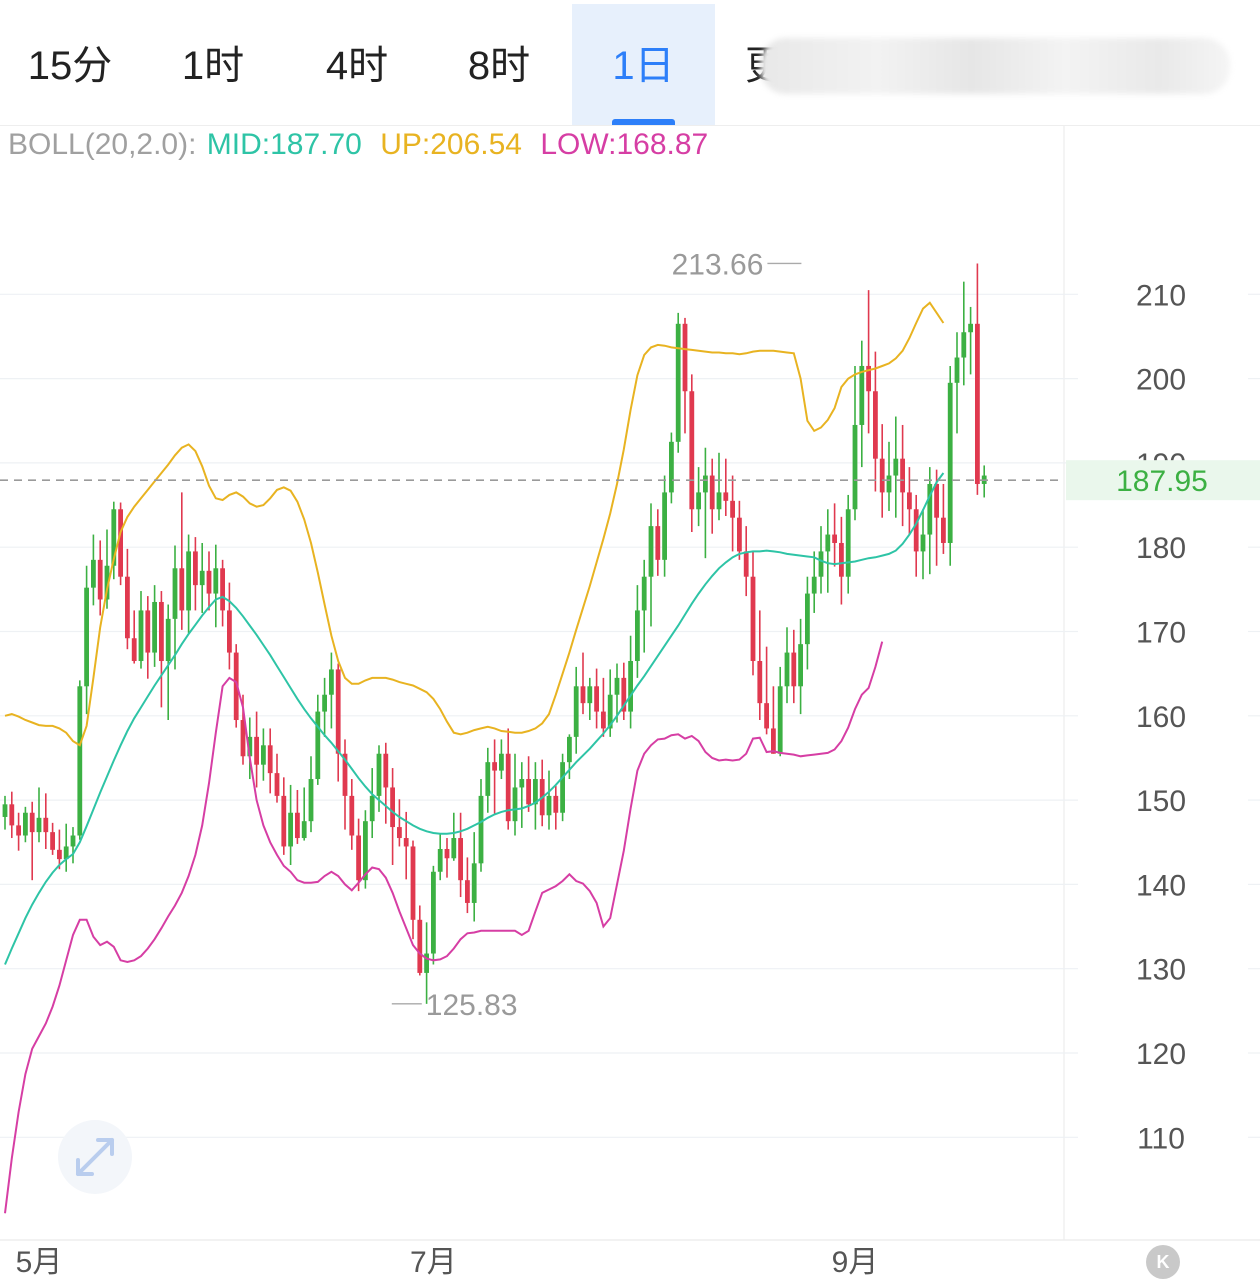 The width and height of the screenshot is (1260, 1285). What do you see at coordinates (472, 1005) in the screenshot?
I see `low-price-label: 125.83` at bounding box center [472, 1005].